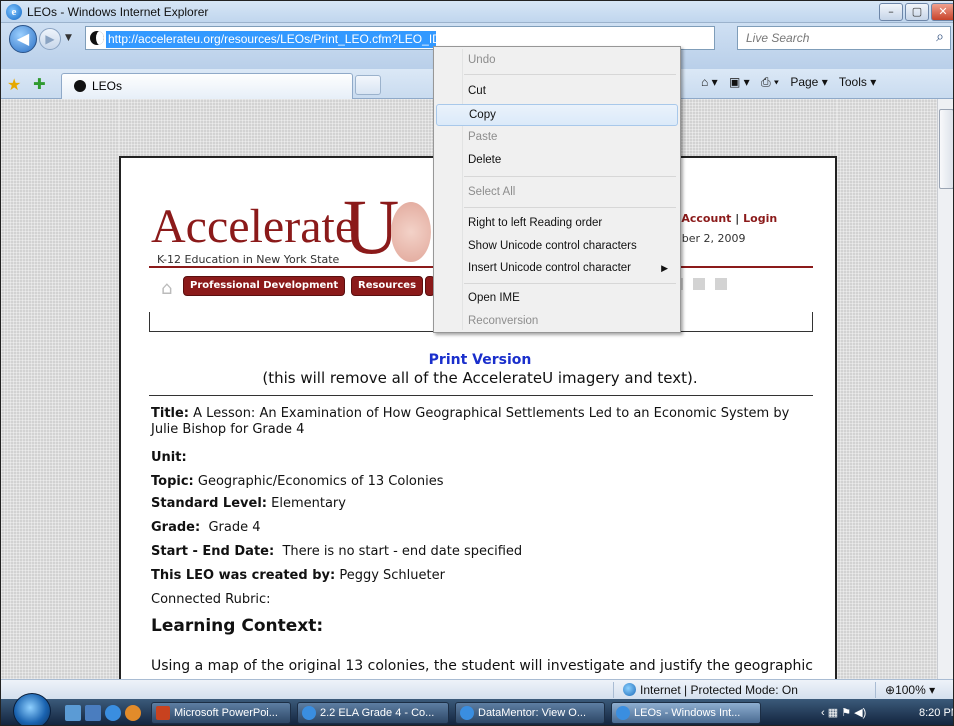 The image size is (954, 726). Describe the element at coordinates (721, 284) in the screenshot. I see `decor-square` at that location.